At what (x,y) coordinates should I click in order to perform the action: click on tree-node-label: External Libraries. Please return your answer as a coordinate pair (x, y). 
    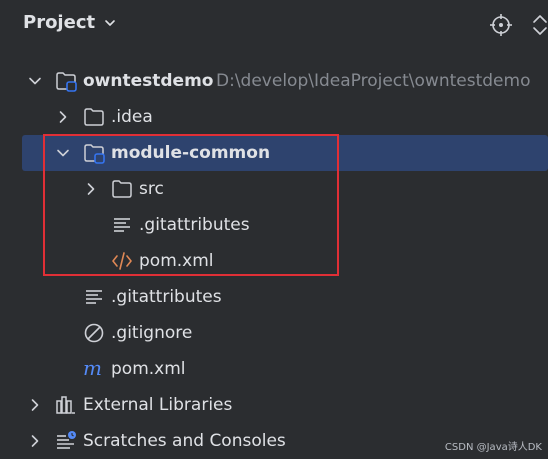
    Looking at the image, I should click on (158, 405).